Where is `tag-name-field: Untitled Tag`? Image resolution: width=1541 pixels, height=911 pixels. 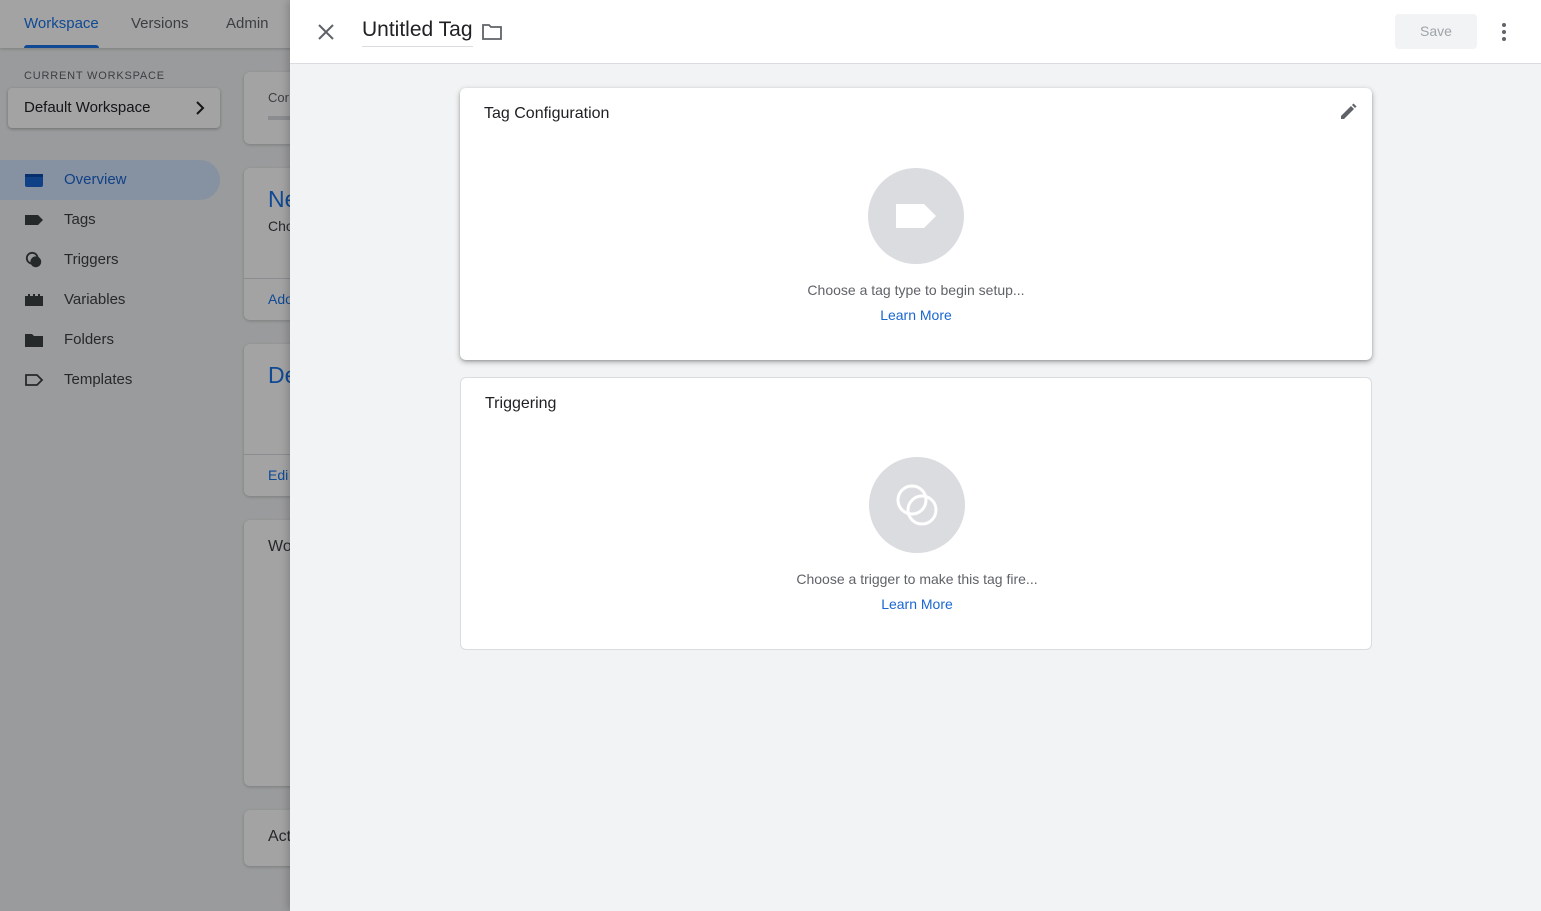
tag-name-field: Untitled Tag is located at coordinates (417, 32).